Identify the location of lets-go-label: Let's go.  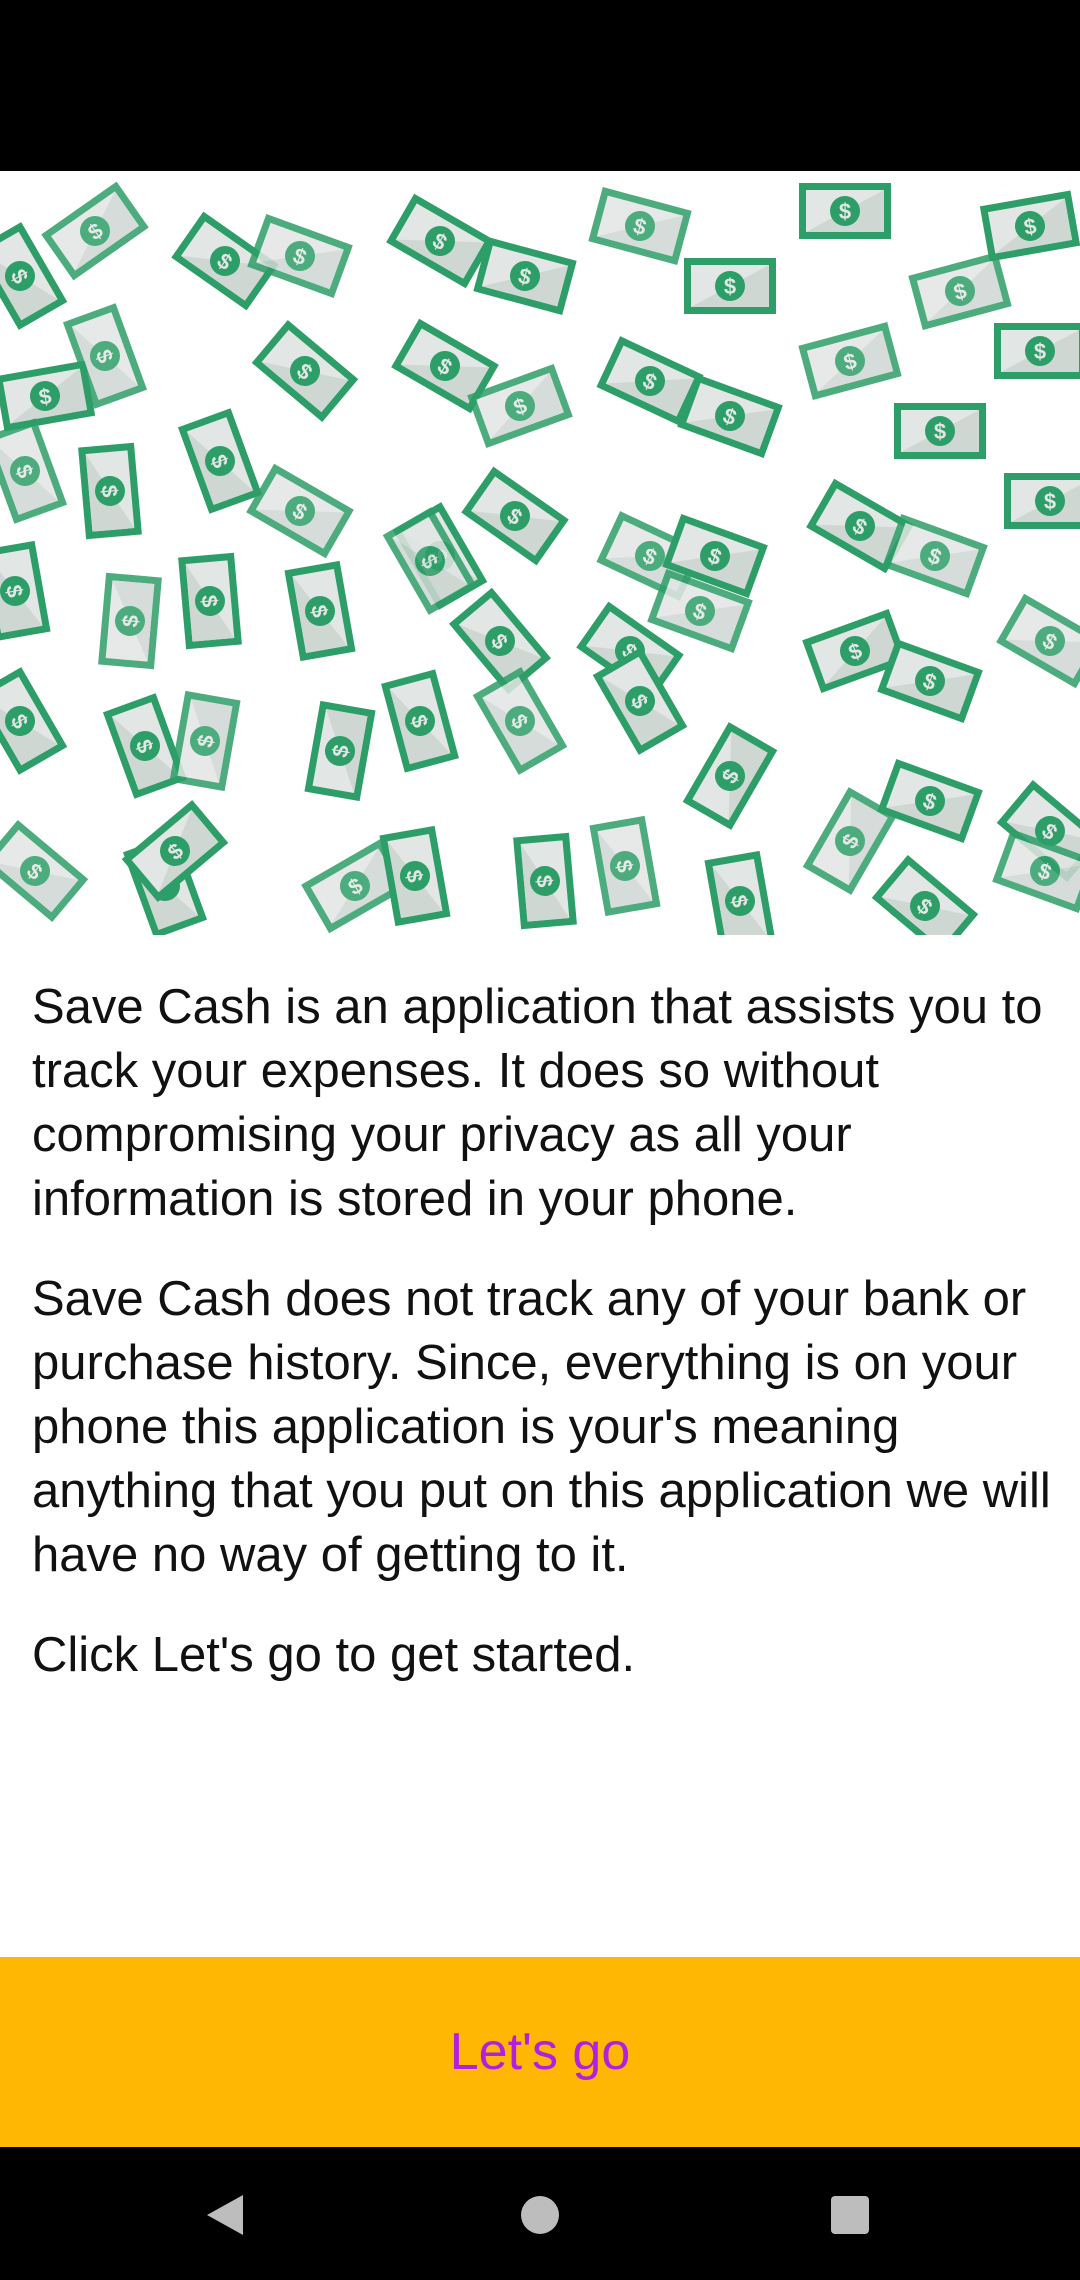
(540, 2052).